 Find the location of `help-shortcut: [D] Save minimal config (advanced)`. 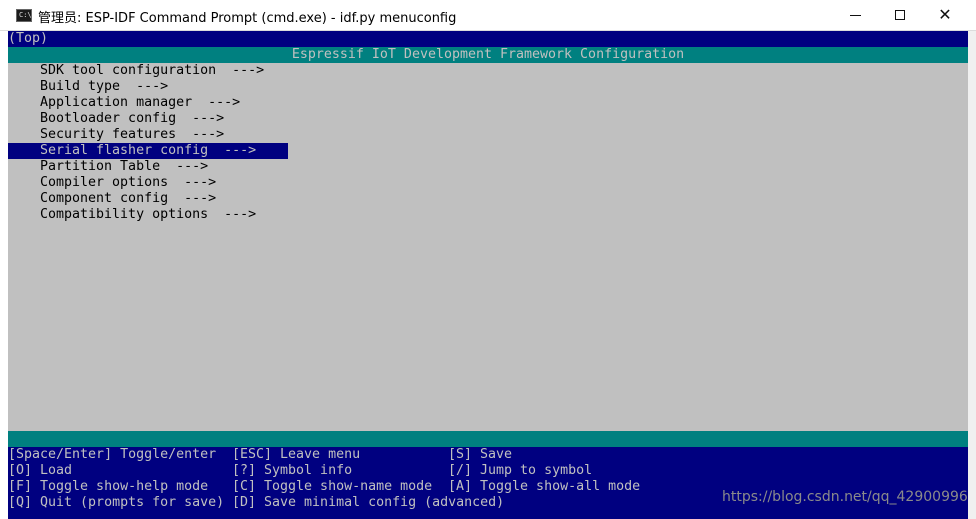

help-shortcut: [D] Save minimal config (advanced) is located at coordinates (368, 502).